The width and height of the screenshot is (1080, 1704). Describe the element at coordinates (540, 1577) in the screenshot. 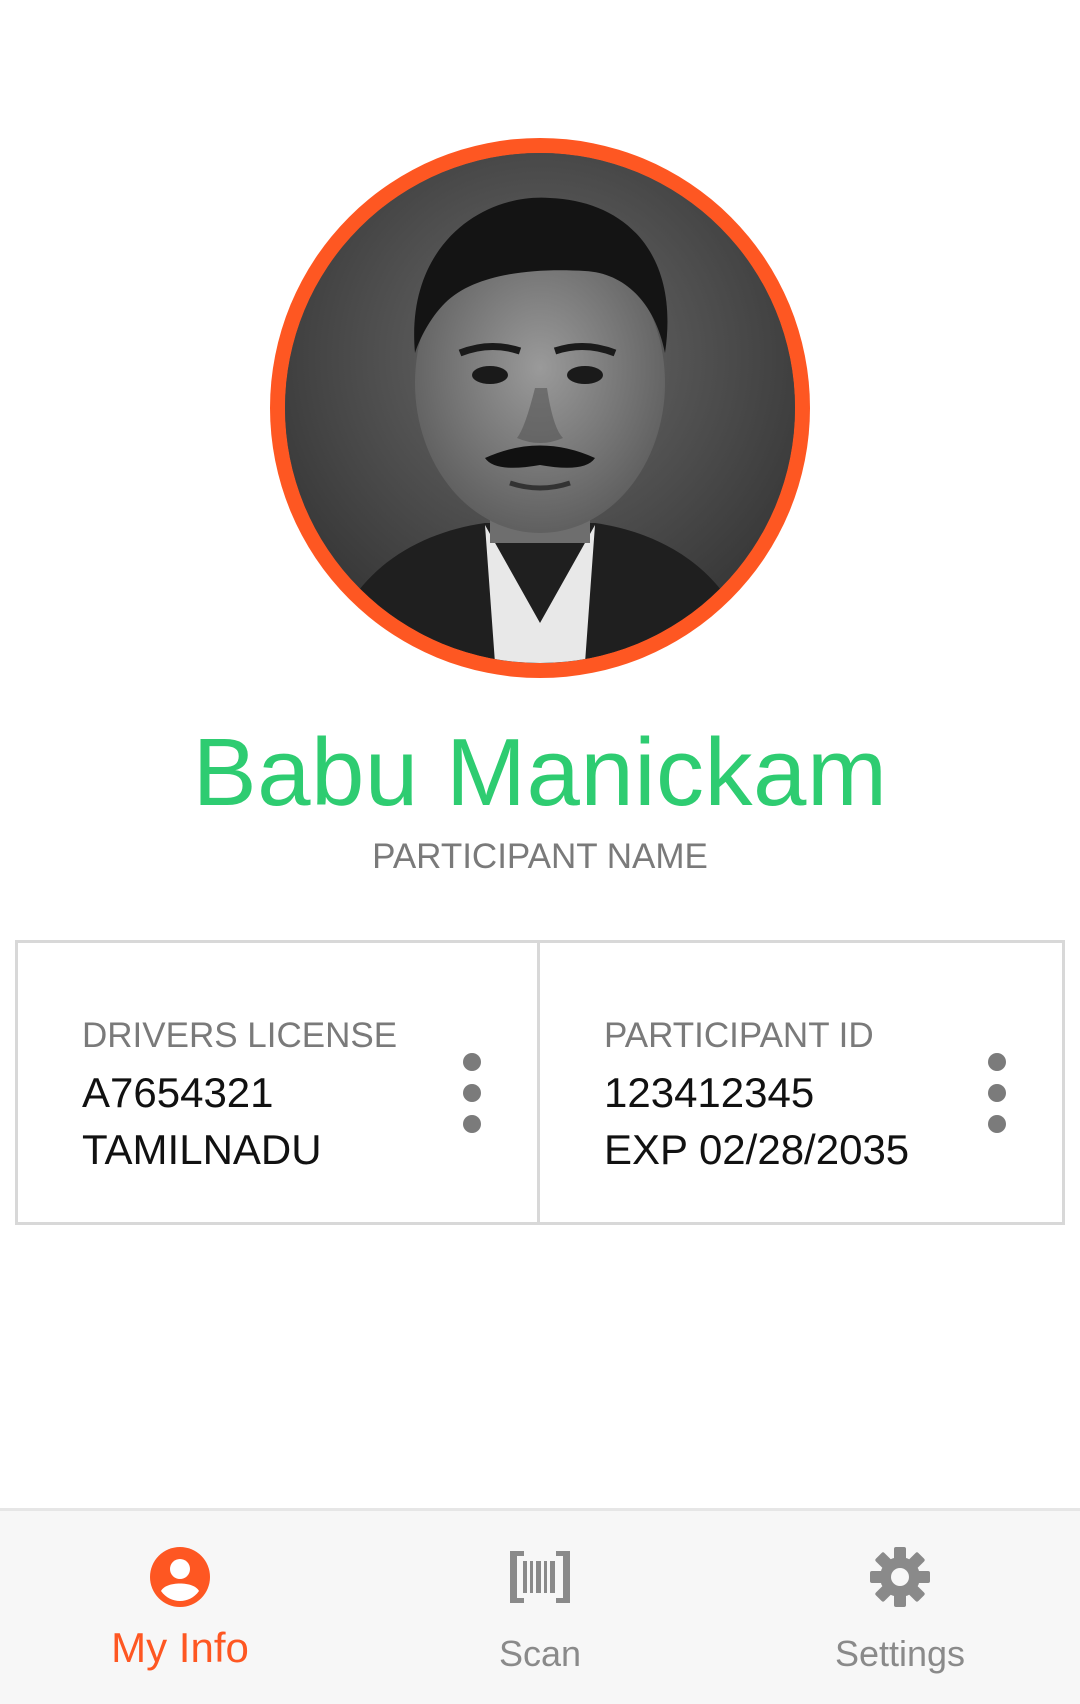

I see `barcode-icon` at that location.